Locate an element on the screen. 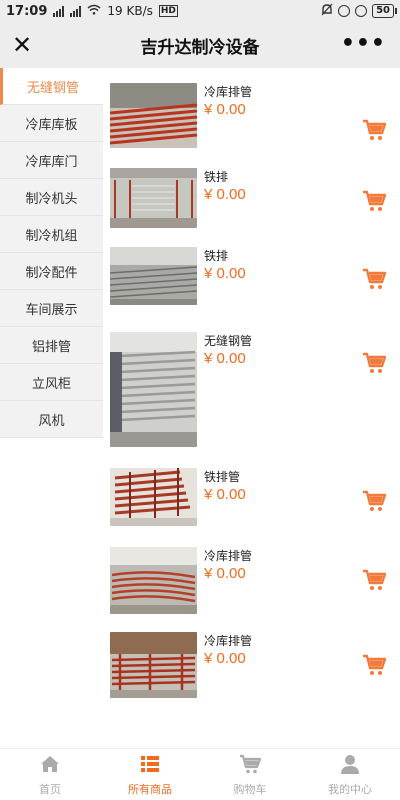 The image size is (400, 800). sidebar-item-seamless-pipe: 无缝钢管 is located at coordinates (51, 86).